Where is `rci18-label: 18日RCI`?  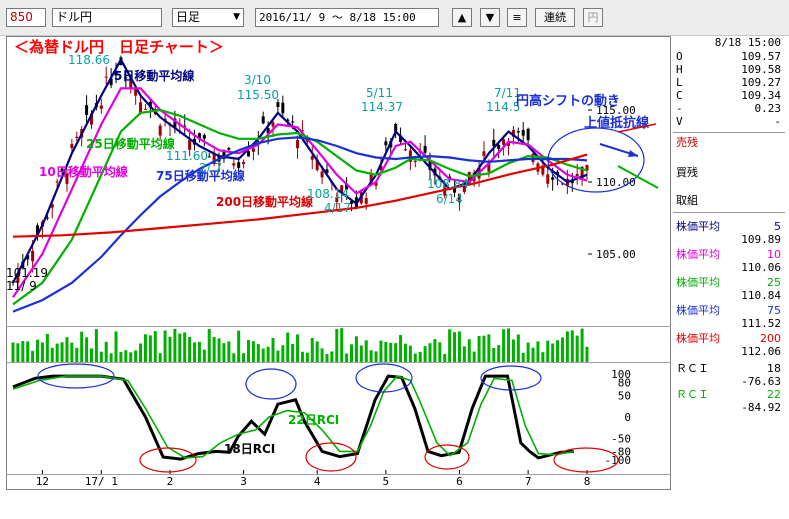 rci18-label: 18日RCI is located at coordinates (249, 449).